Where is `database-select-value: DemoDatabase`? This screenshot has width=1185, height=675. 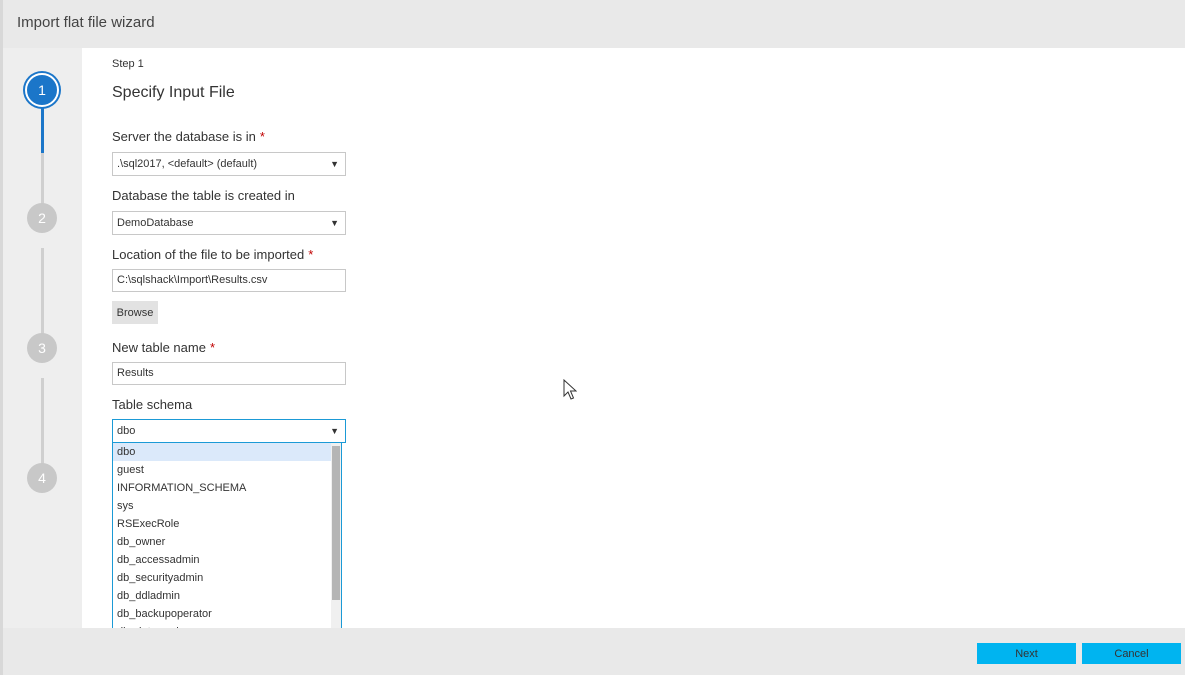 database-select-value: DemoDatabase is located at coordinates (155, 223).